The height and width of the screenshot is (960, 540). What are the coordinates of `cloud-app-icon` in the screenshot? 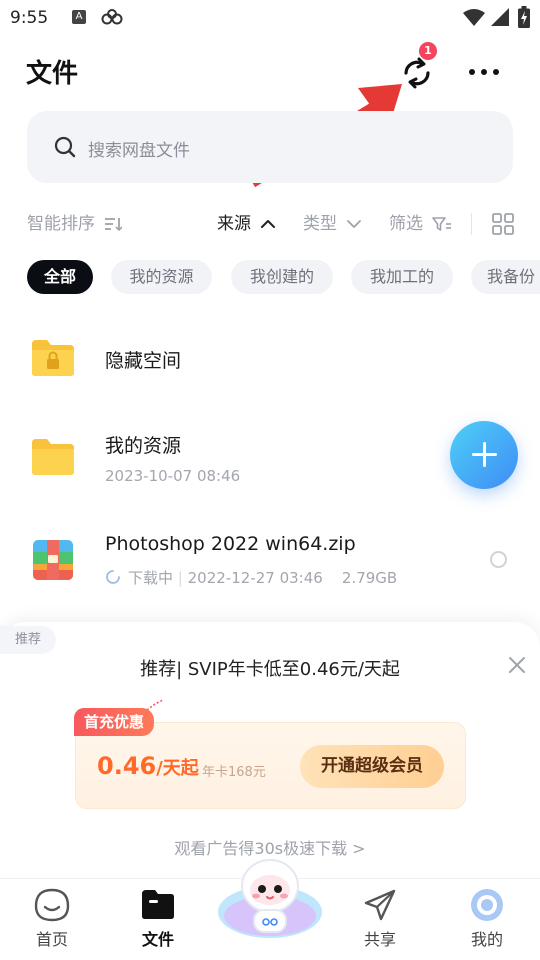 It's located at (112, 17).